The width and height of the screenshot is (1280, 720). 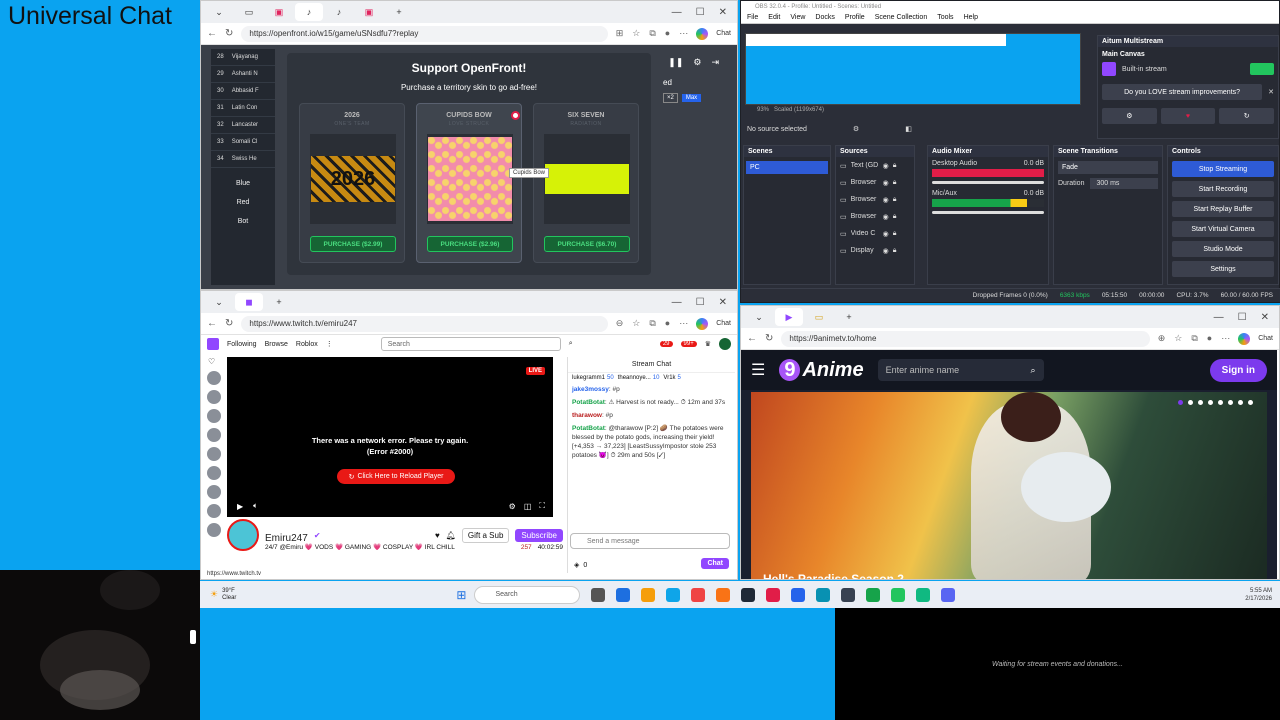 What do you see at coordinates (1162, 338) in the screenshot?
I see `extension-icon: ⊕` at bounding box center [1162, 338].